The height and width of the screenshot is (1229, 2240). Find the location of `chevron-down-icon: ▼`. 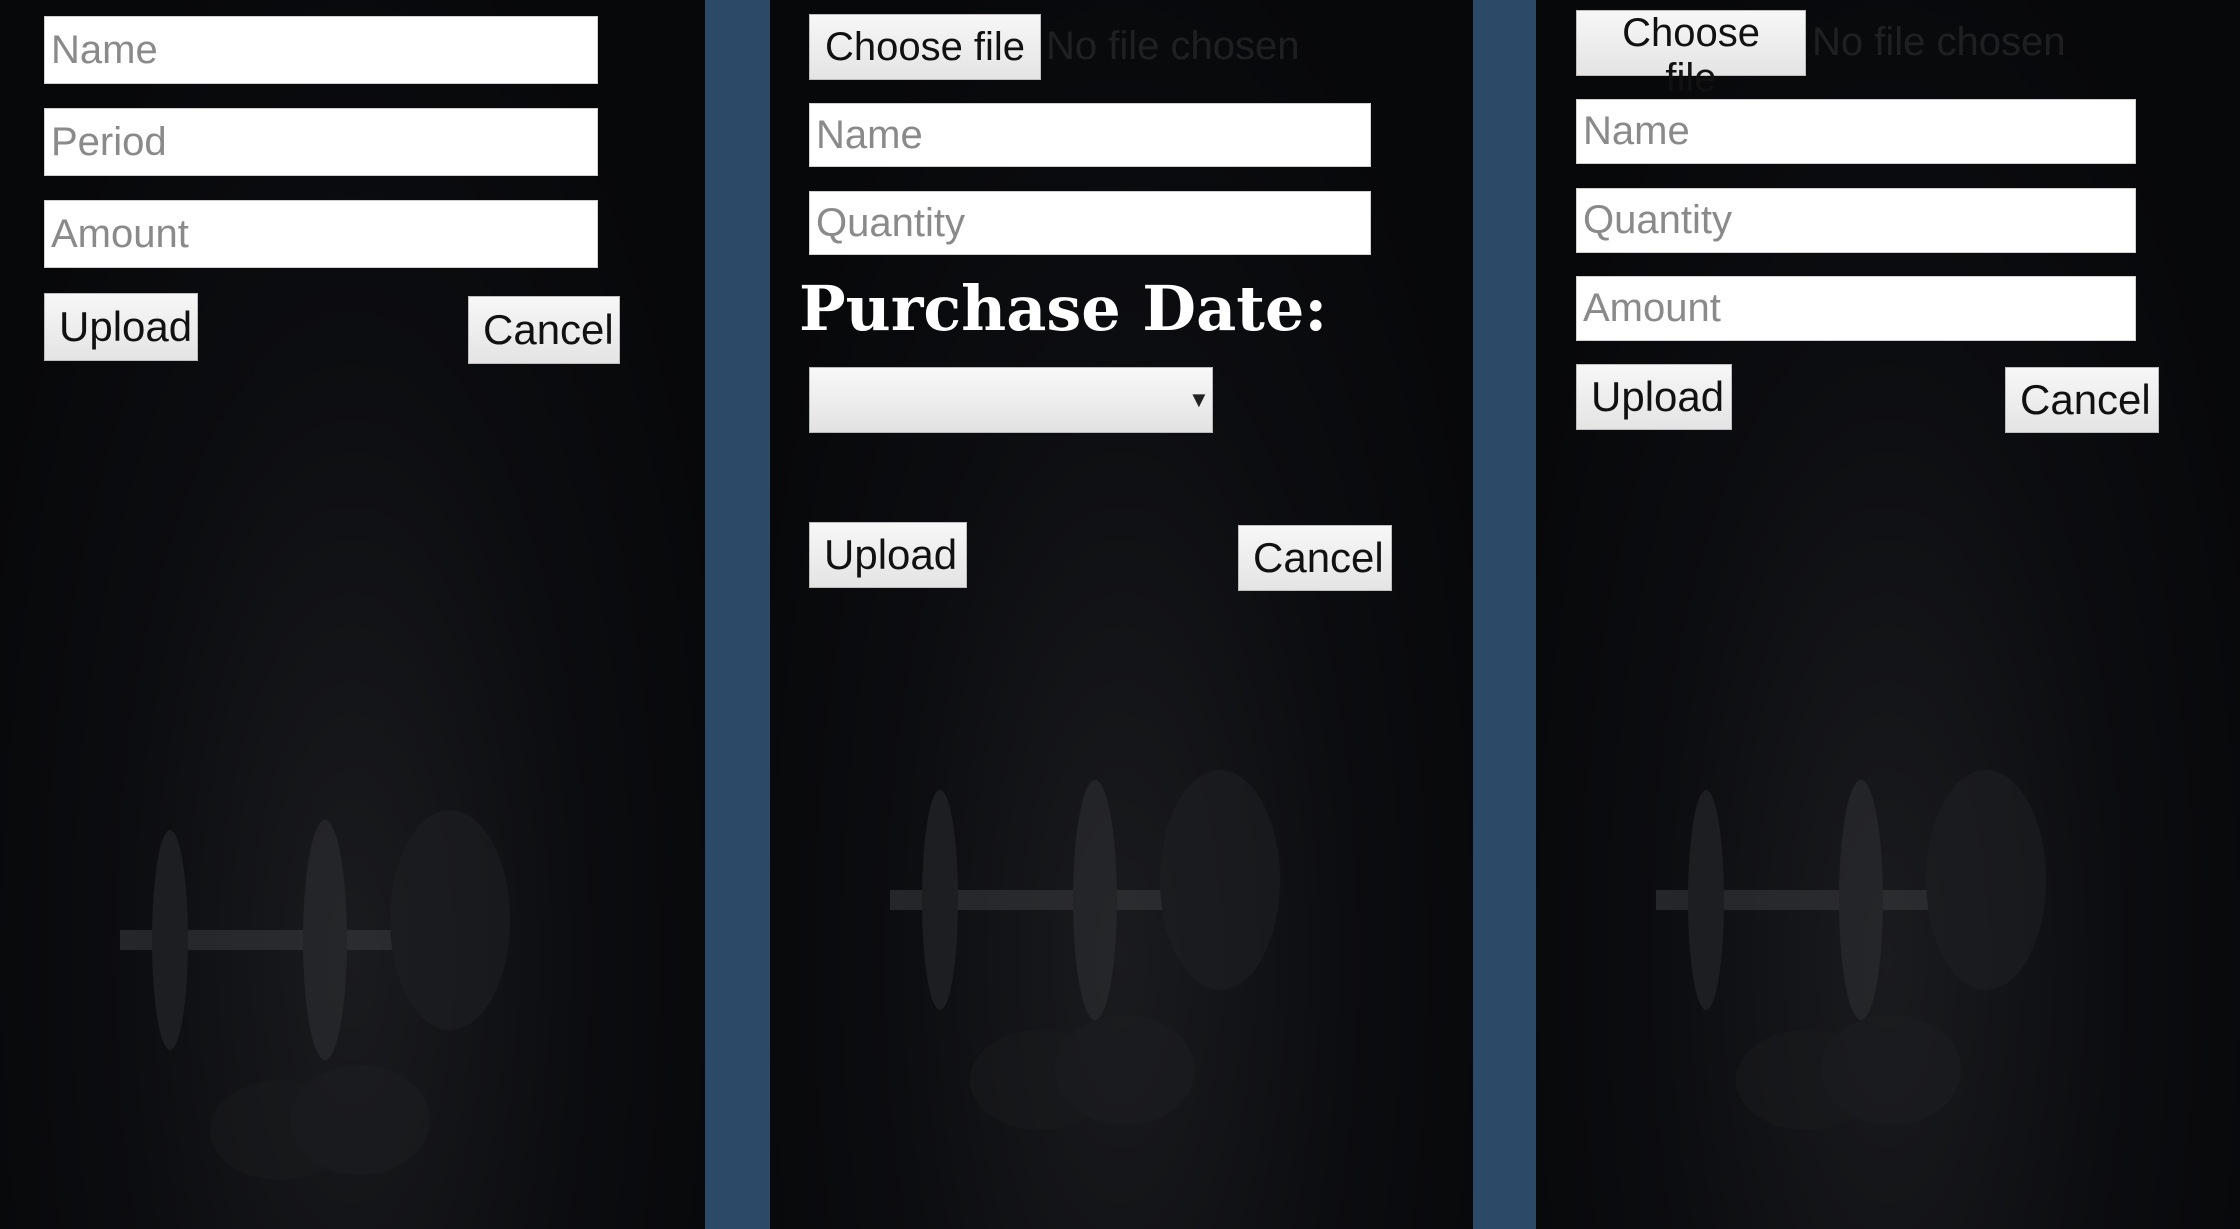

chevron-down-icon: ▼ is located at coordinates (1199, 399).